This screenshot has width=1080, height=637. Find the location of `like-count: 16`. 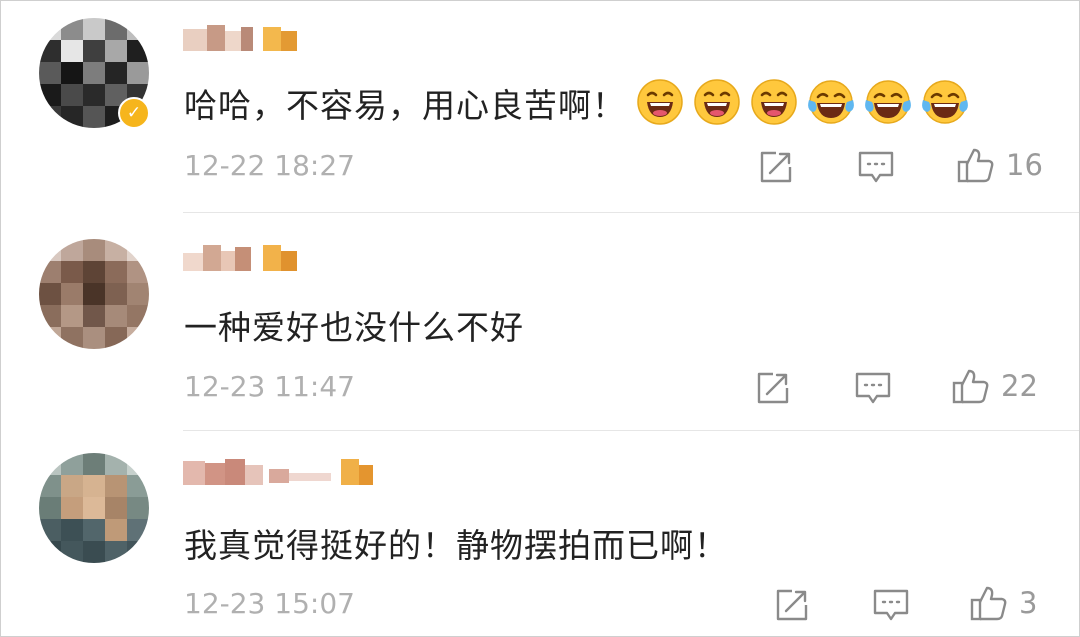

like-count: 16 is located at coordinates (1024, 165).